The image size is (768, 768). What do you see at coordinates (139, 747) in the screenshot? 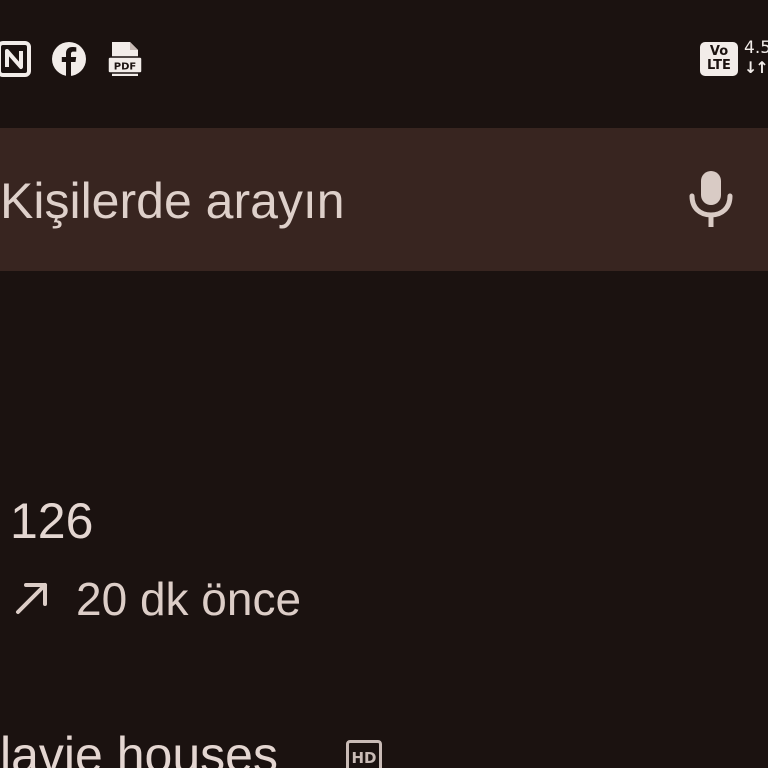
I see `call-log-entry-name: lavie houses` at bounding box center [139, 747].